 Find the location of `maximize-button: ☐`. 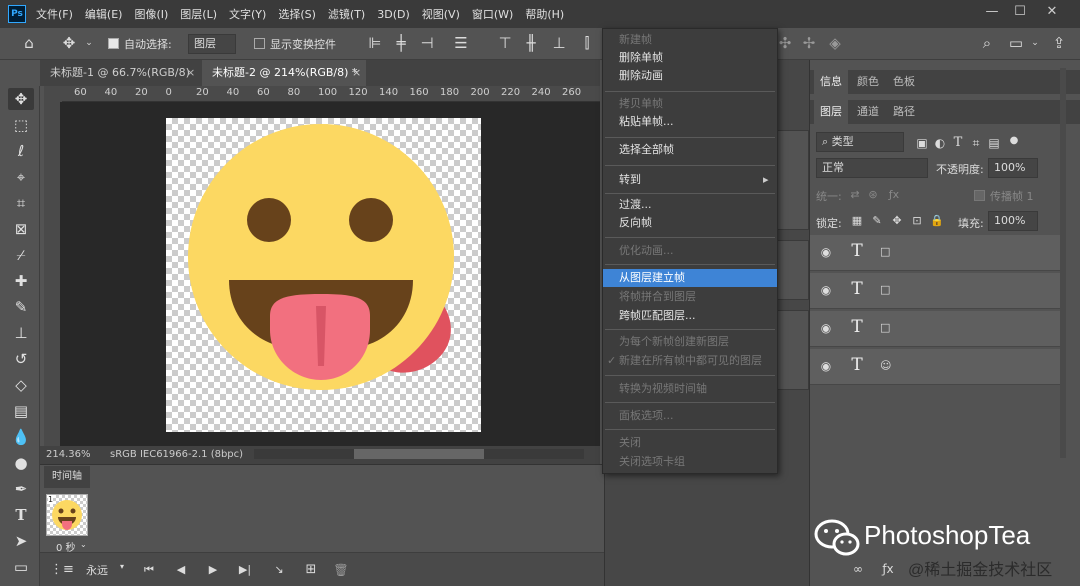

maximize-button: ☐ is located at coordinates (1020, 13).